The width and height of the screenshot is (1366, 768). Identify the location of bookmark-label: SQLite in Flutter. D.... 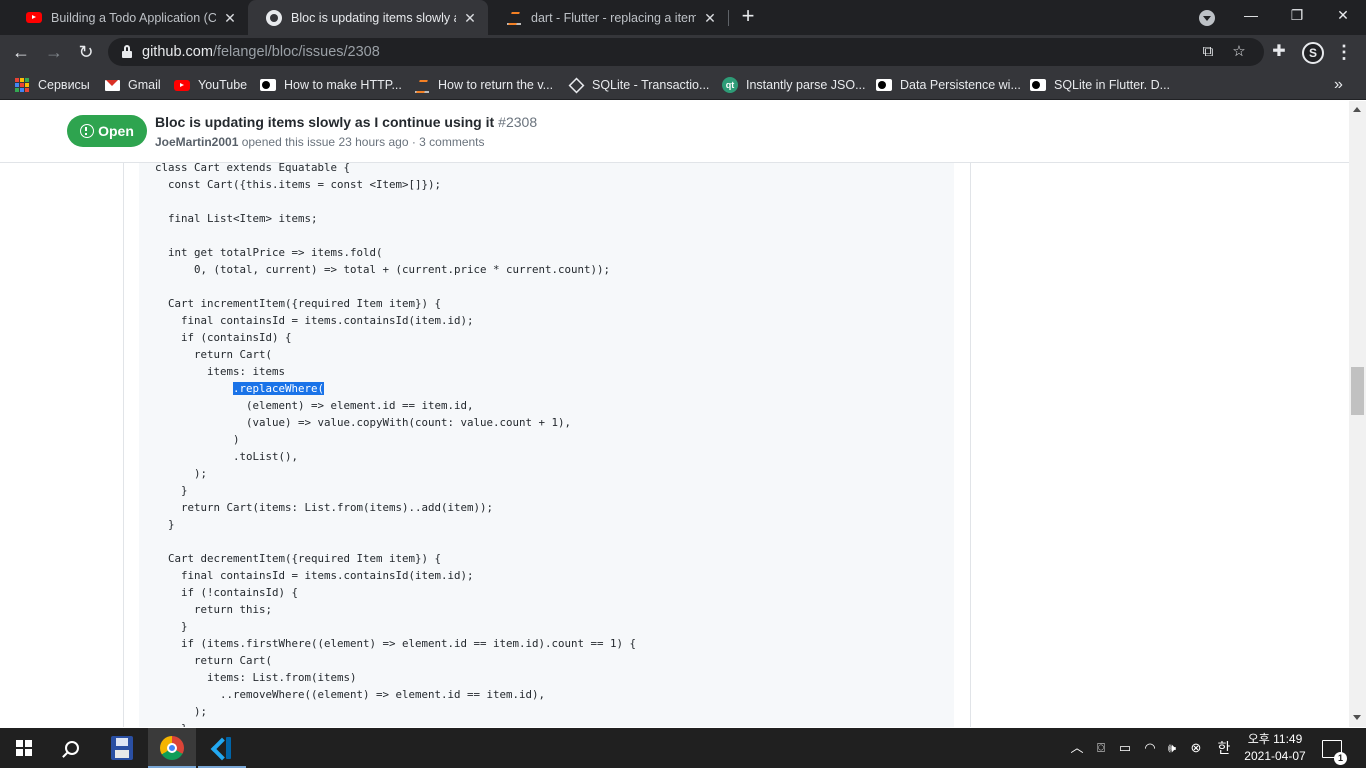
(1112, 85).